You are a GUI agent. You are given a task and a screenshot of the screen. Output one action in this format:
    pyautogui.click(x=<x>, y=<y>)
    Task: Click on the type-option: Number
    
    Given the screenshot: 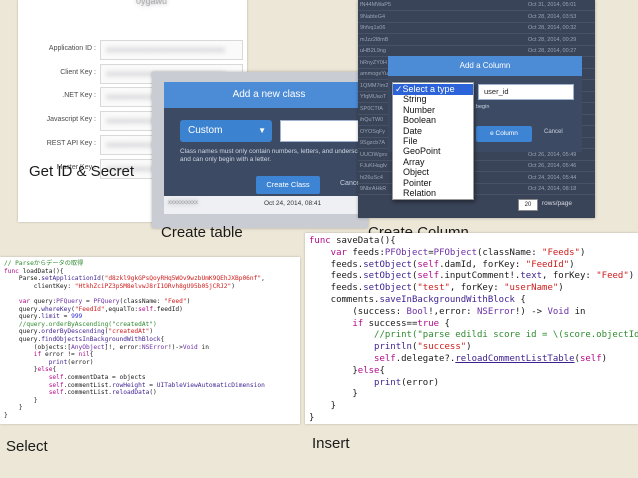 What is the action you would take?
    pyautogui.click(x=433, y=110)
    